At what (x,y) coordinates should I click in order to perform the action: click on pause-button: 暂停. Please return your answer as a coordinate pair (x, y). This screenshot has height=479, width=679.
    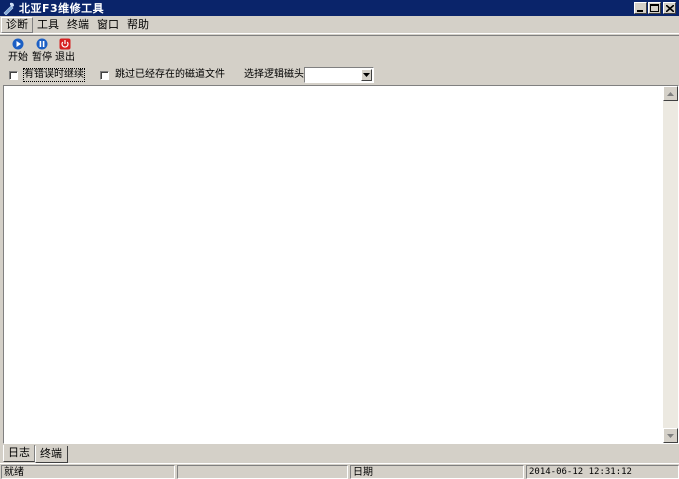
    Looking at the image, I should click on (42, 52).